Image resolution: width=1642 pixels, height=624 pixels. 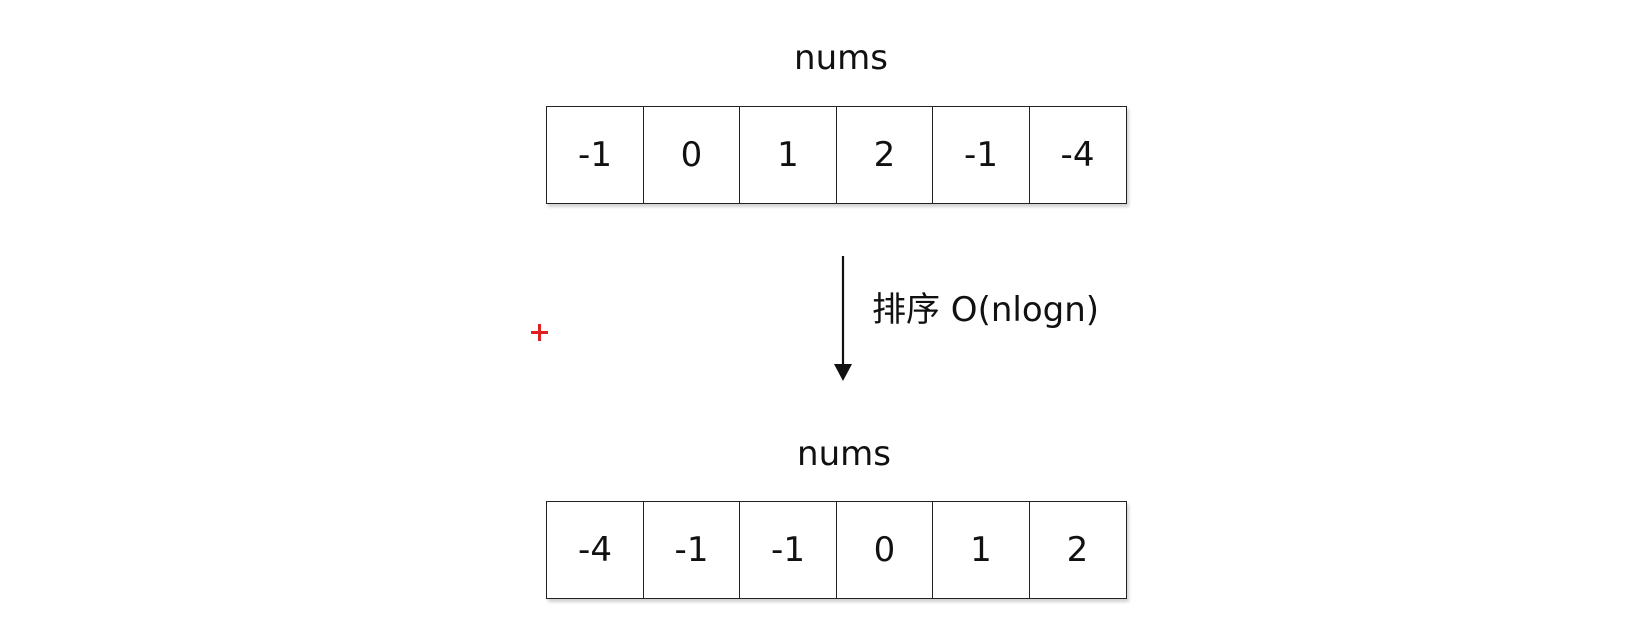 What do you see at coordinates (1077, 155) in the screenshot?
I see `top-array-cell: -4` at bounding box center [1077, 155].